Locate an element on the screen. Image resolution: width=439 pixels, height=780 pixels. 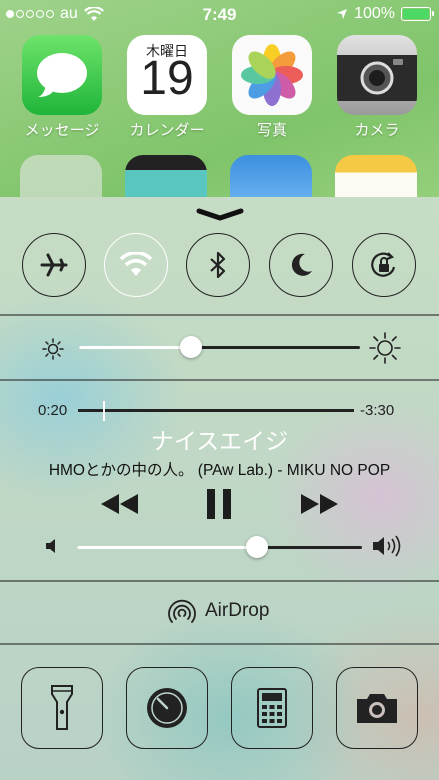
timer-button is located at coordinates (167, 708).